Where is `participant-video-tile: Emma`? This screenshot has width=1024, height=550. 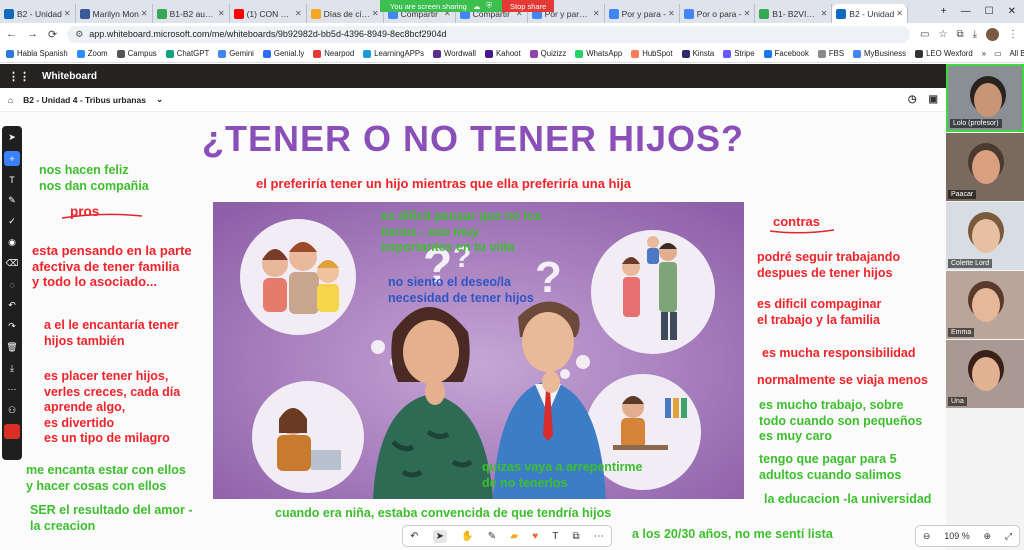
participant-video-tile: Emma is located at coordinates (985, 305).